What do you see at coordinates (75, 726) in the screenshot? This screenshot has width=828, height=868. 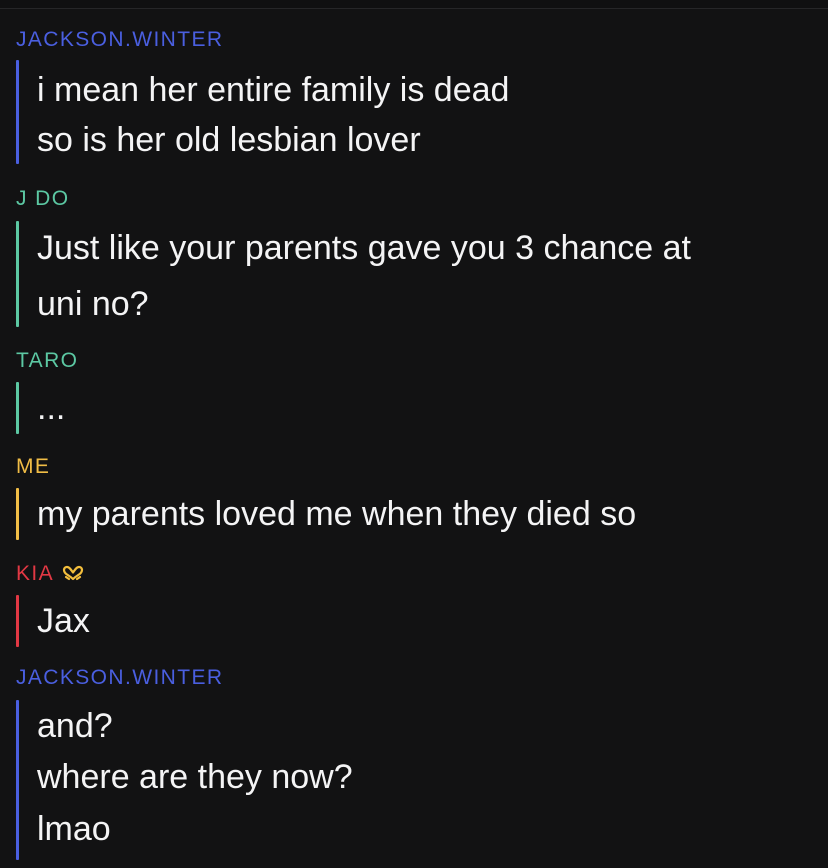 I see `message-line: and?` at bounding box center [75, 726].